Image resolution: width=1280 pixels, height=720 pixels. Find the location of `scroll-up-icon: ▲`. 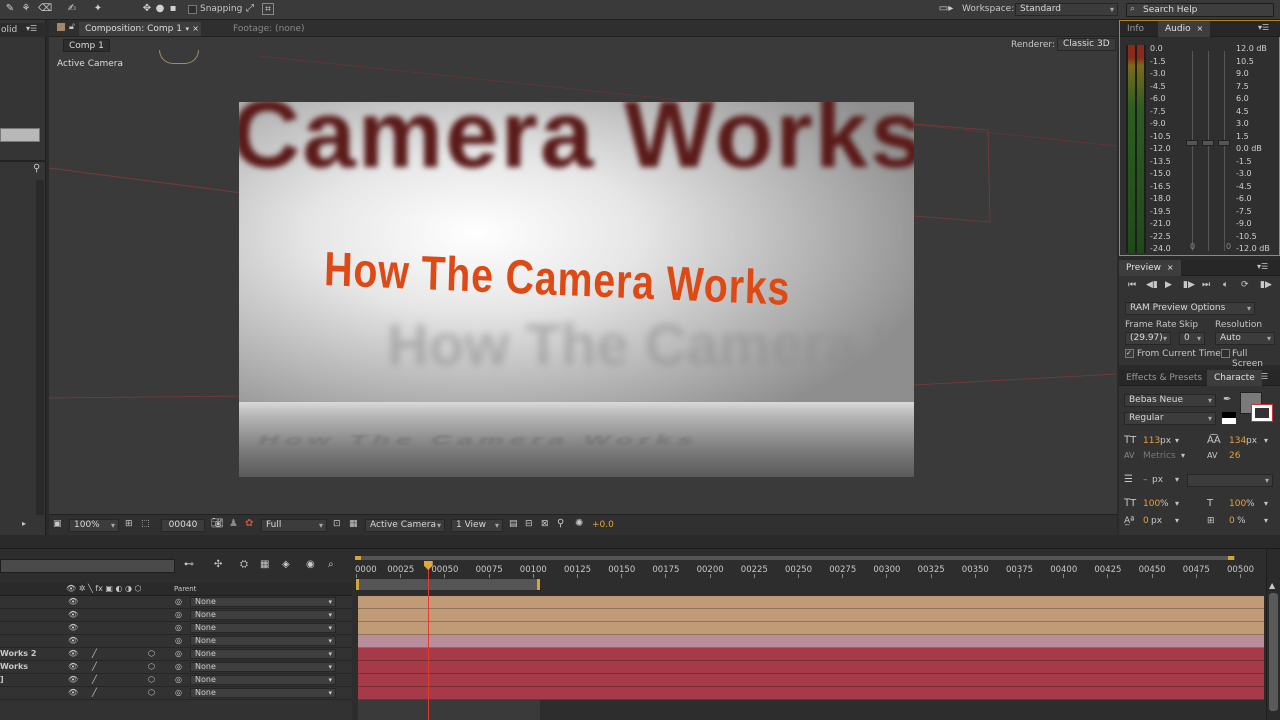

scroll-up-icon: ▲ is located at coordinates (1272, 585).